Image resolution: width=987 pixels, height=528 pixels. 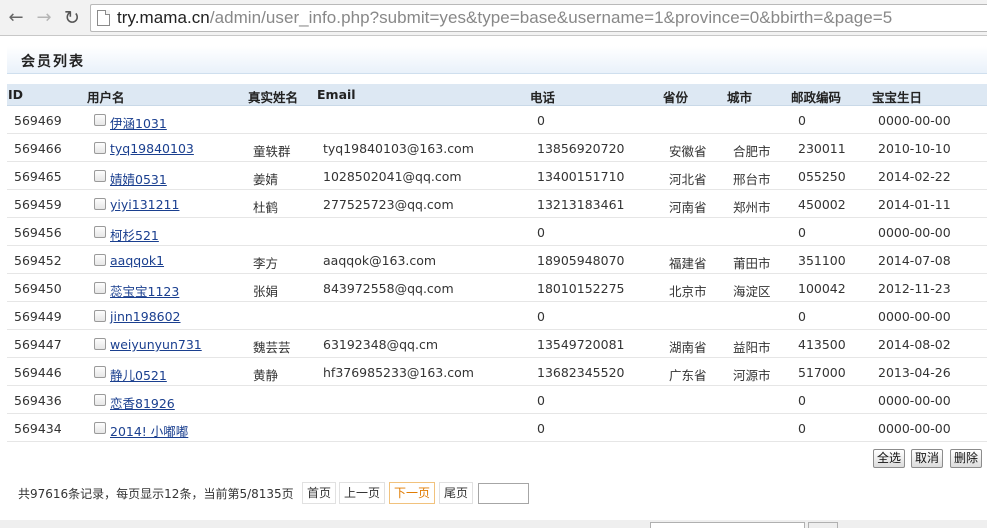 I want to click on row-username: yiyi131211, so click(x=144, y=204).